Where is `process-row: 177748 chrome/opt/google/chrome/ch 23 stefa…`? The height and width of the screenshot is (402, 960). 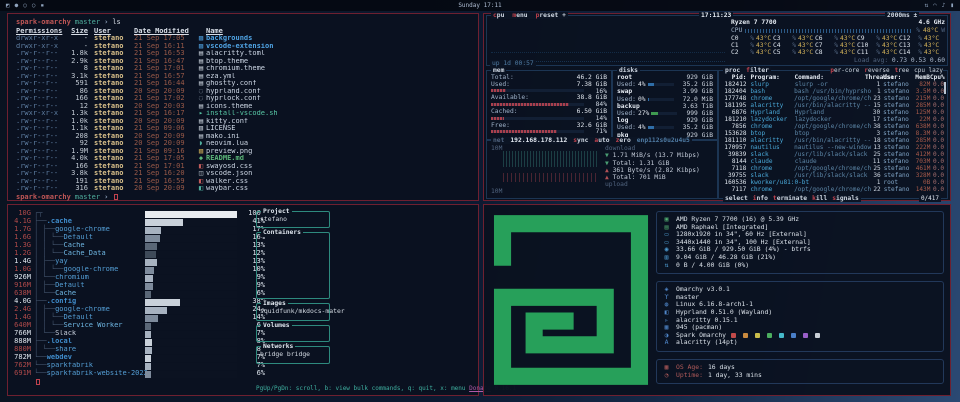 process-row: 177748 chrome/opt/google/chrome/ch 23 stefa… is located at coordinates (833, 98).